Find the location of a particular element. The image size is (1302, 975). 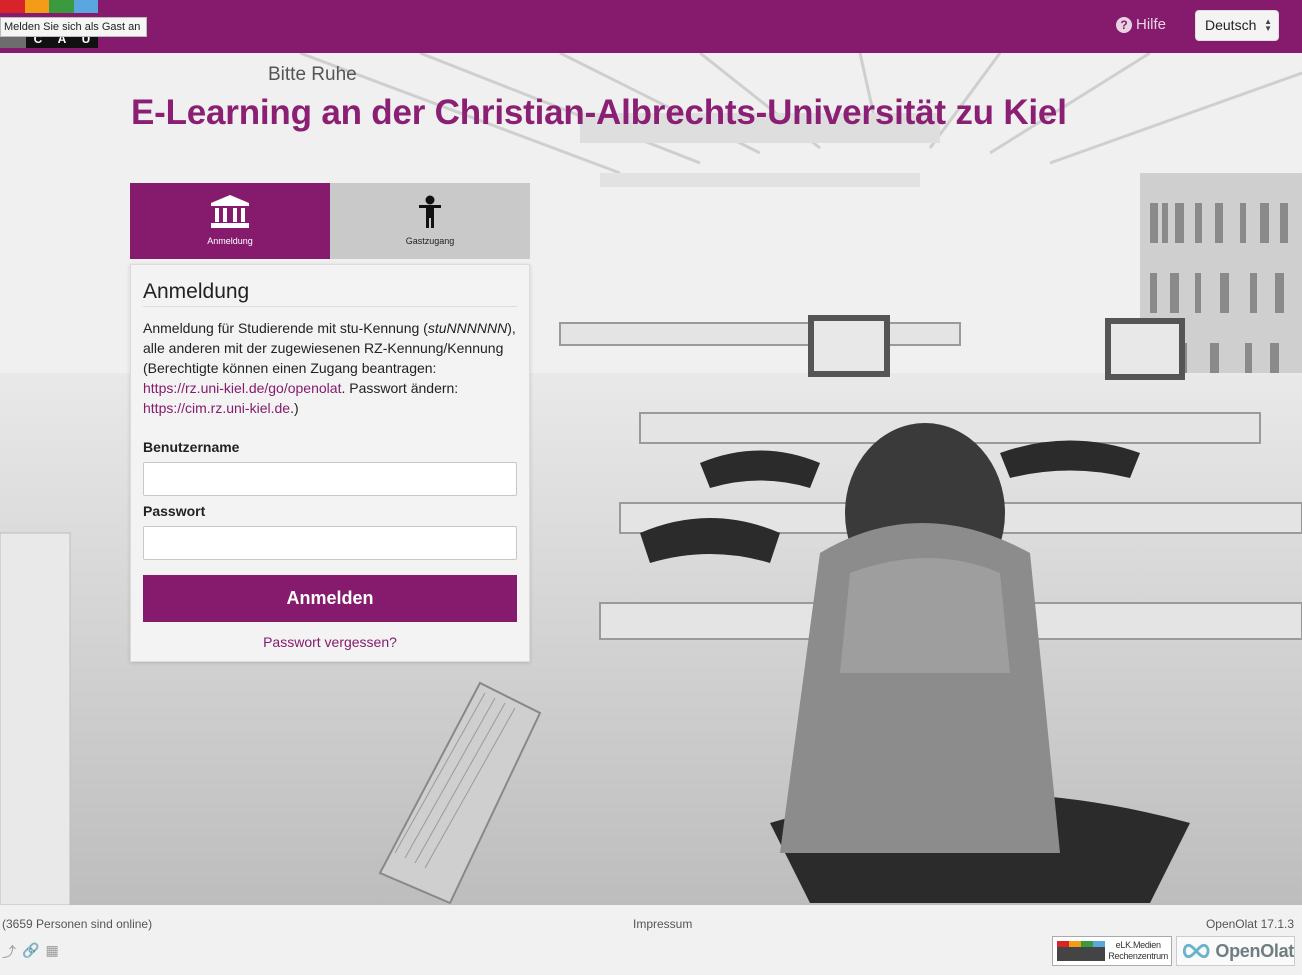

share-icon: ⤴ is located at coordinates (9, 952).